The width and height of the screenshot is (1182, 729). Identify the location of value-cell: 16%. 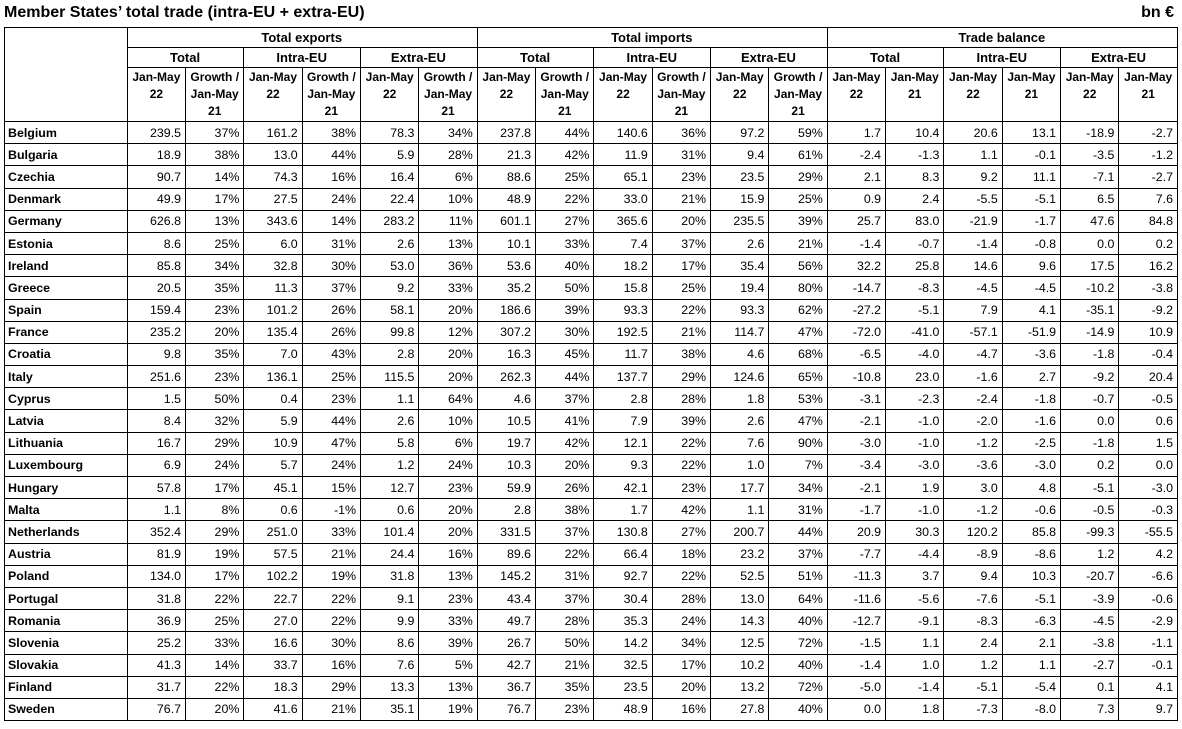
(681, 709).